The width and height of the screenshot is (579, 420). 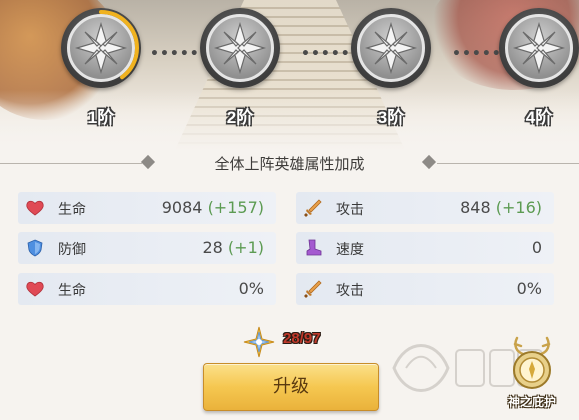 I want to click on stat-row-speed: 速度 0, so click(x=425, y=248).